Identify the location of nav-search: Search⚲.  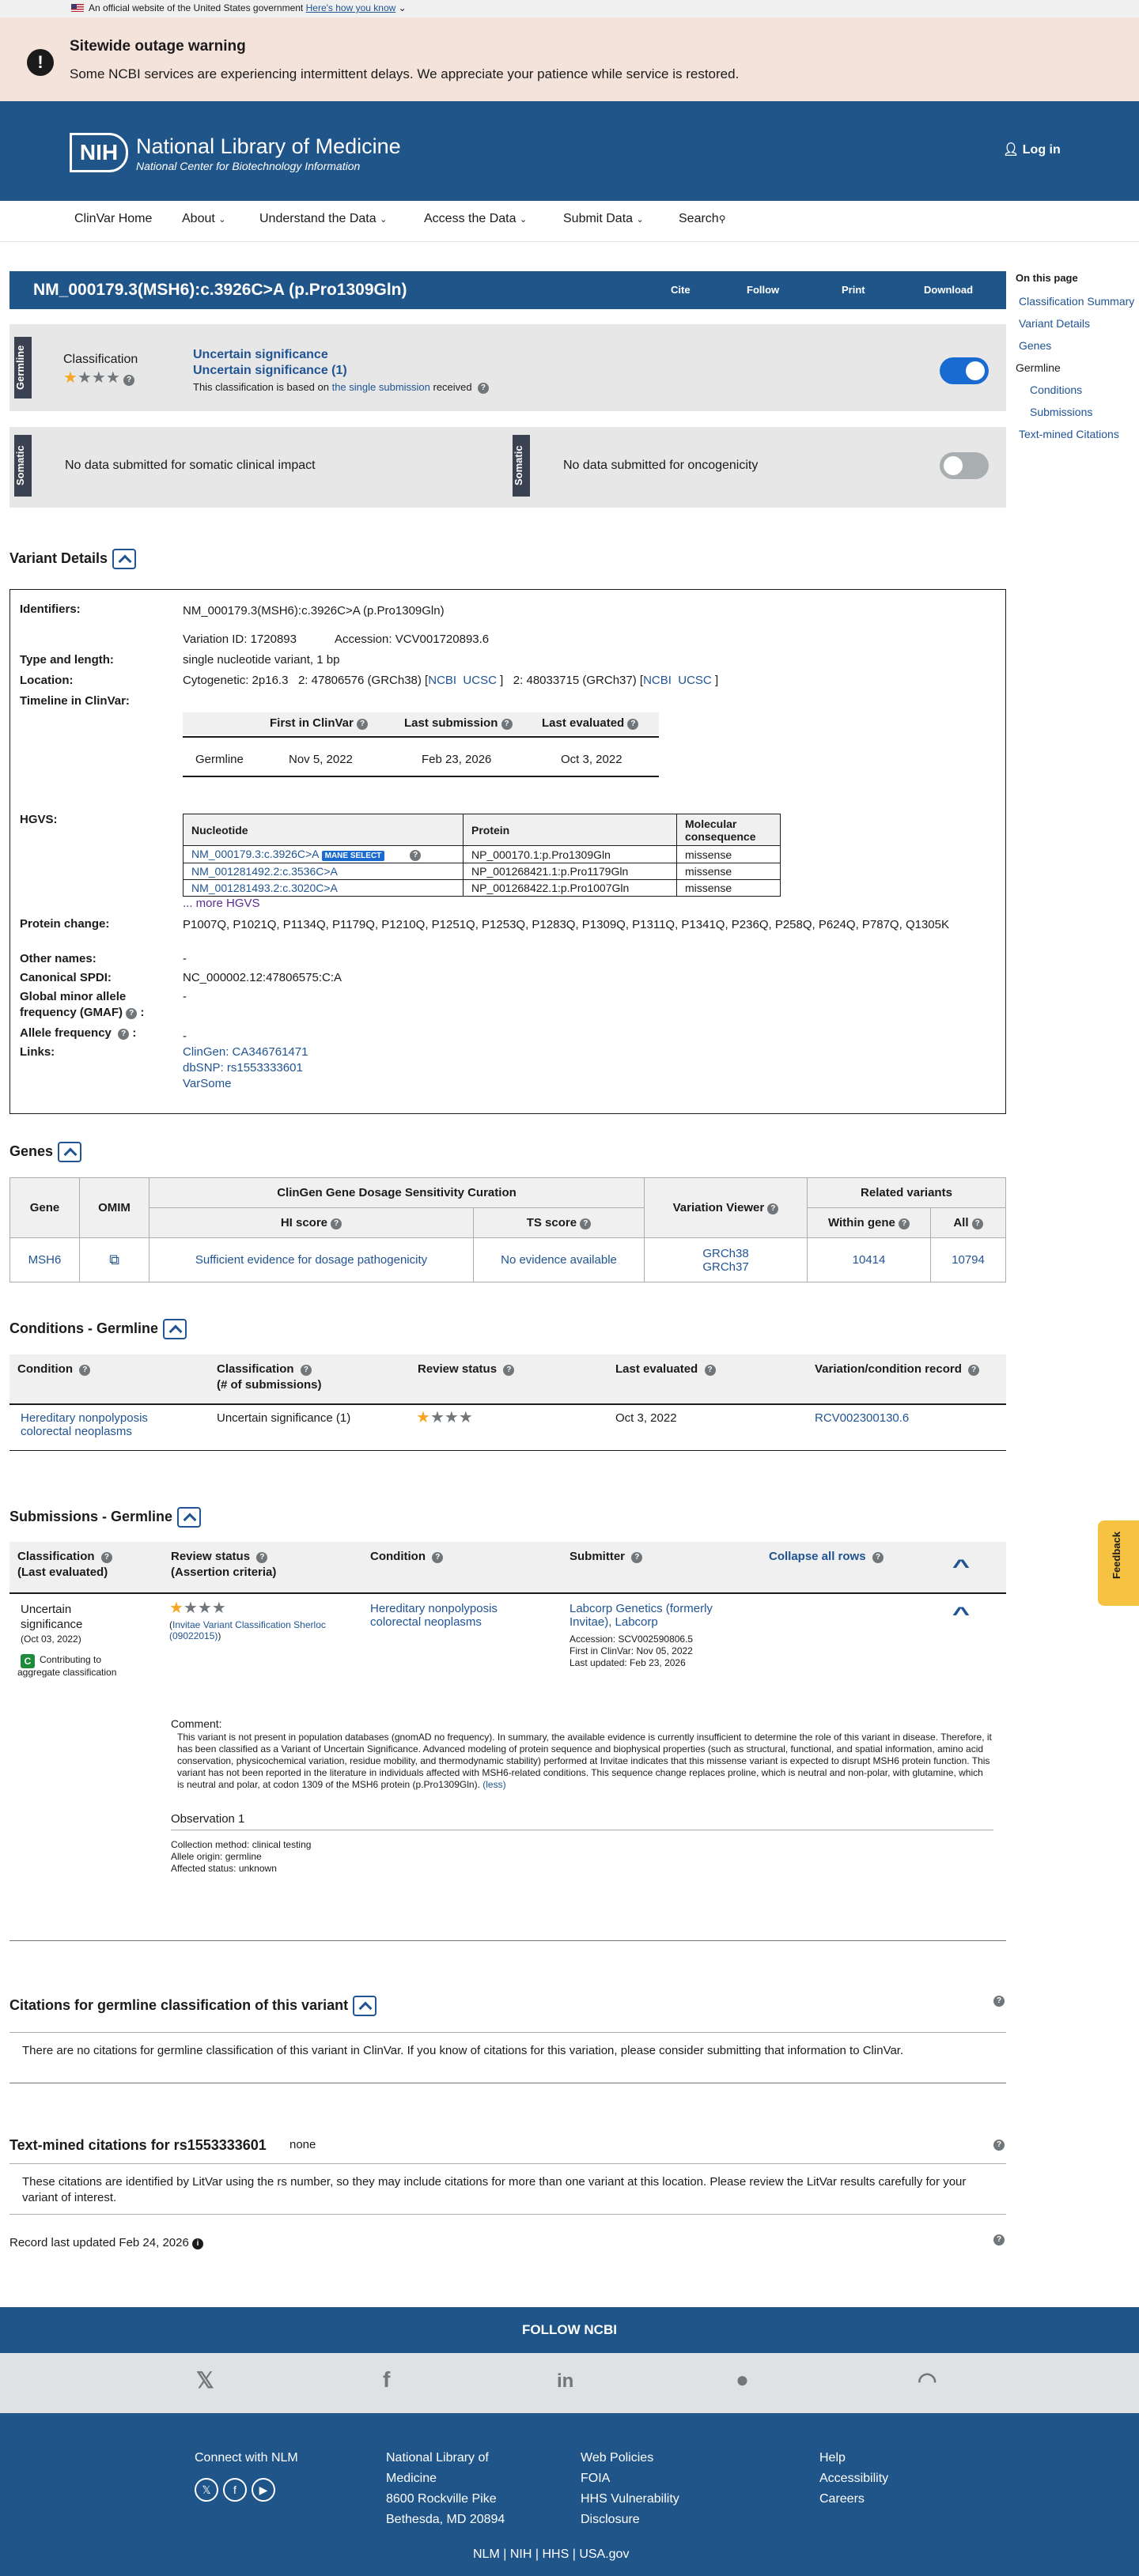
(702, 219).